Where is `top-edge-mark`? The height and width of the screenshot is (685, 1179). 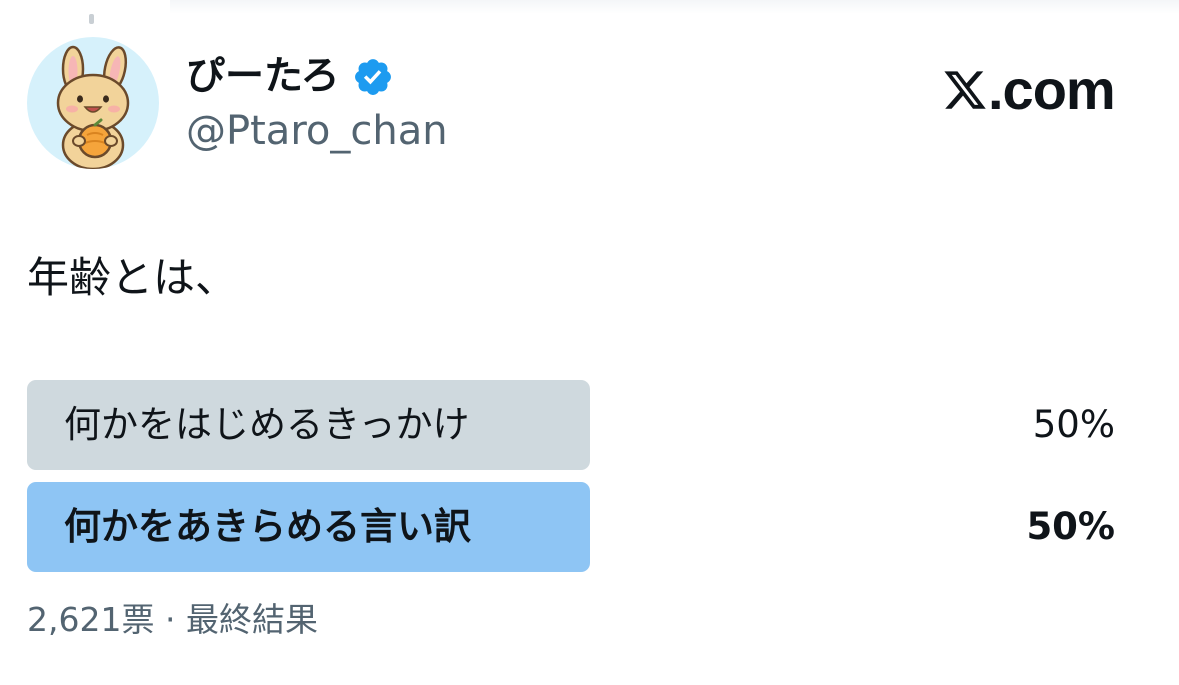 top-edge-mark is located at coordinates (91, 19).